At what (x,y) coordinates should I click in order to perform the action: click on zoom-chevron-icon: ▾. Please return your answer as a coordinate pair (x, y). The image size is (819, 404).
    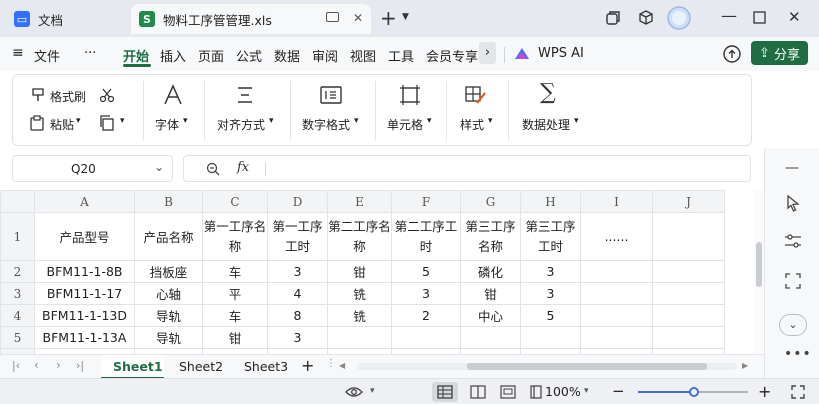
    Looking at the image, I should click on (586, 391).